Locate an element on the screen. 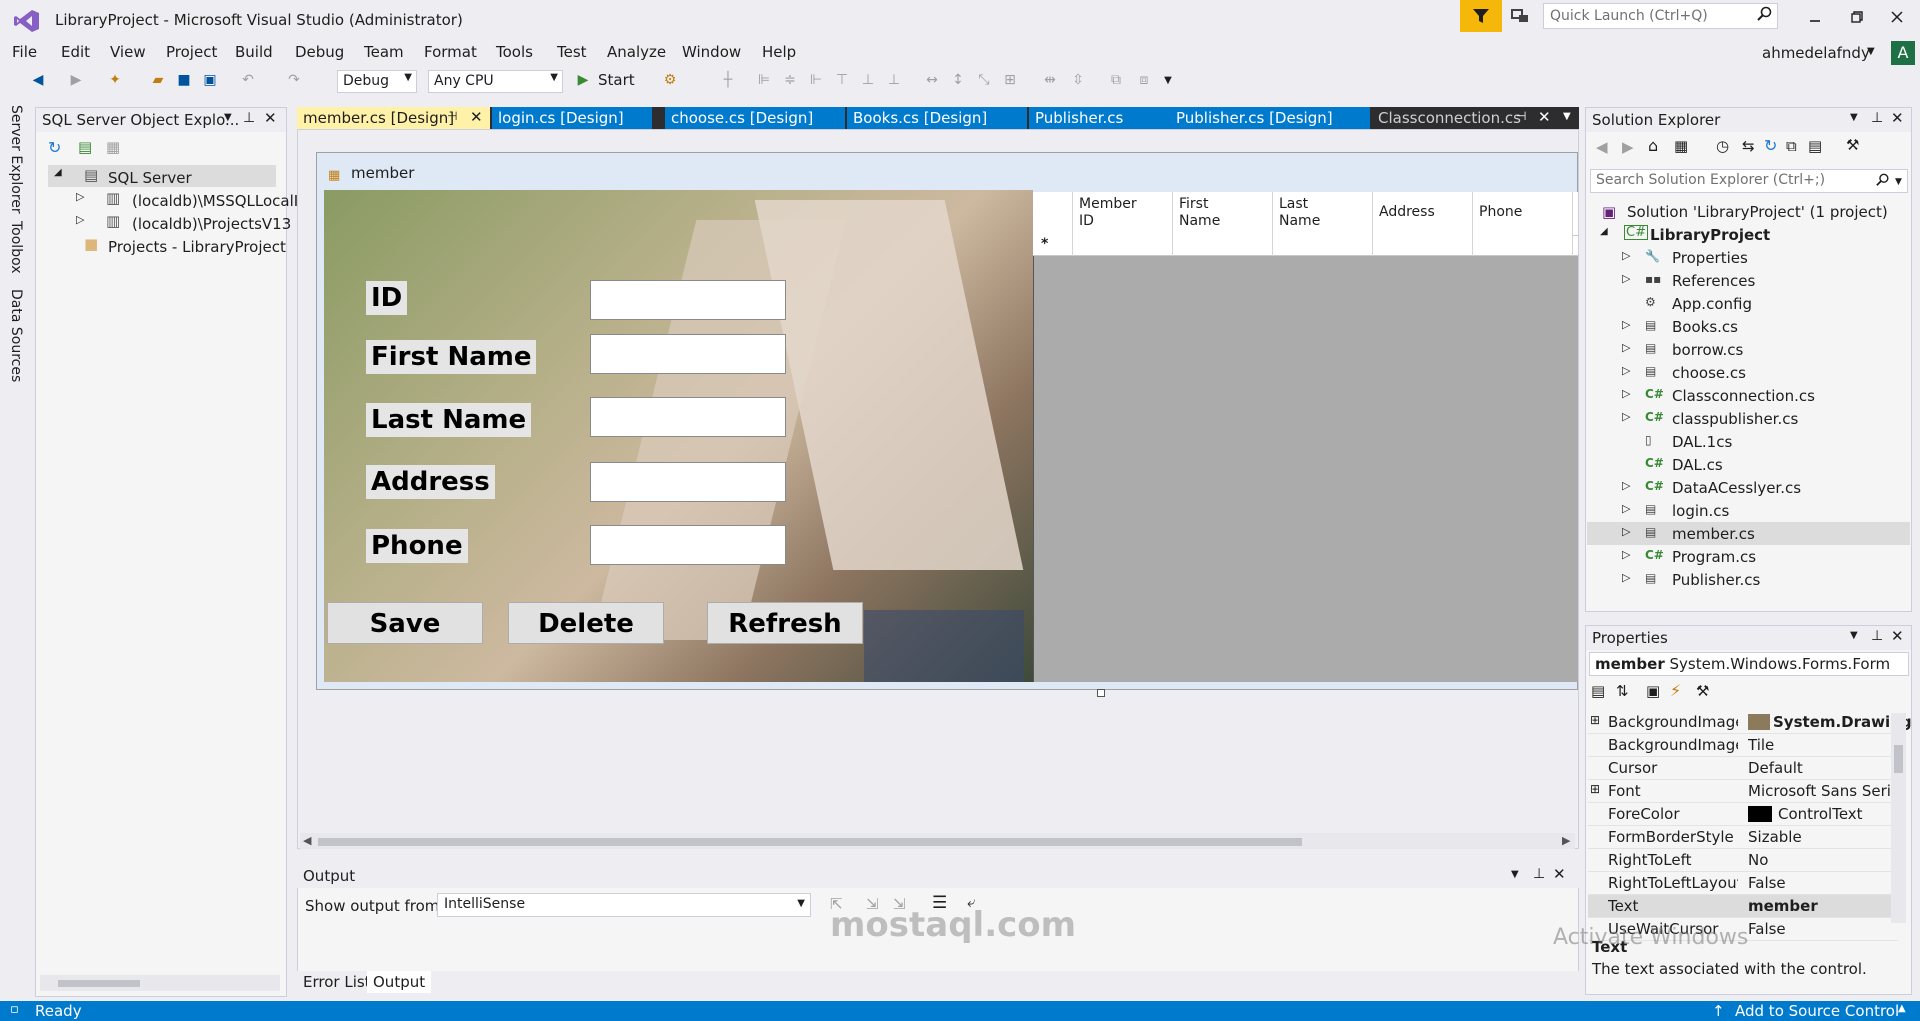 This screenshot has height=1021, width=1920. align-middle-icon: ⊥ is located at coordinates (868, 80).